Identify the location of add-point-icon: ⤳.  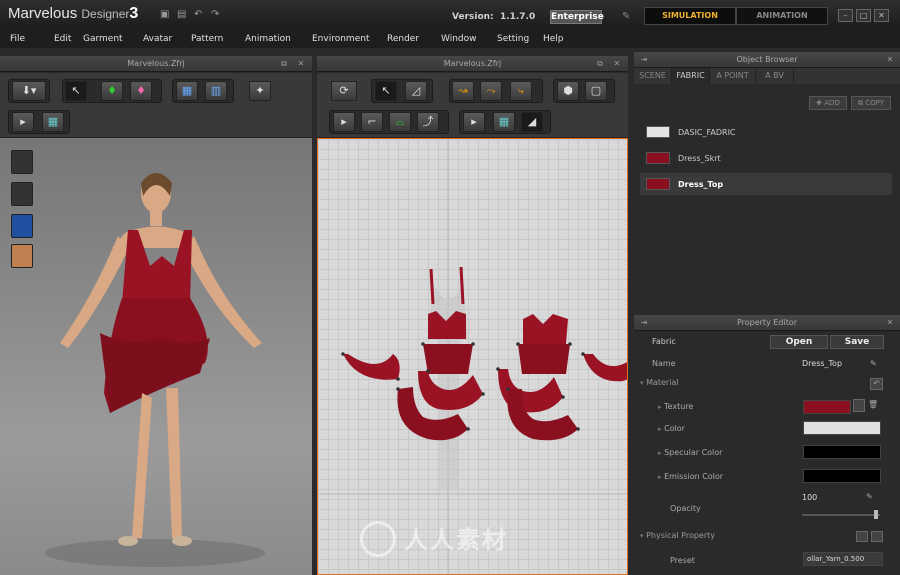
(491, 91).